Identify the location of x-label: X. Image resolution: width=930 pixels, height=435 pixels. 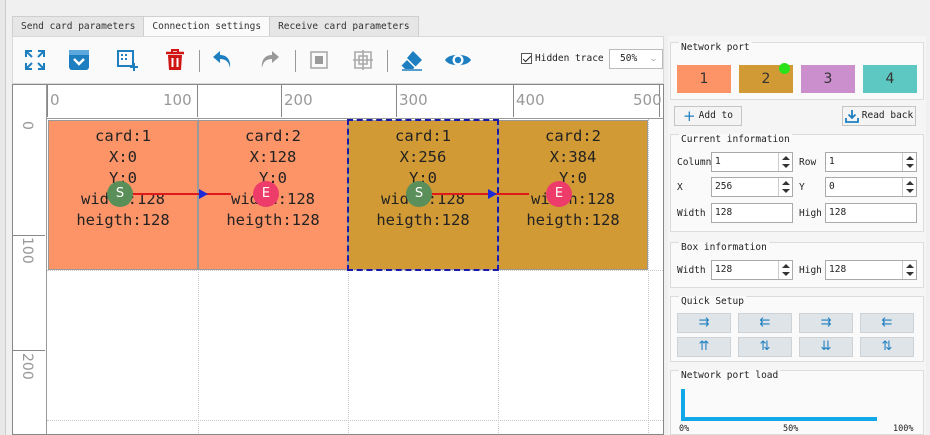
(680, 187).